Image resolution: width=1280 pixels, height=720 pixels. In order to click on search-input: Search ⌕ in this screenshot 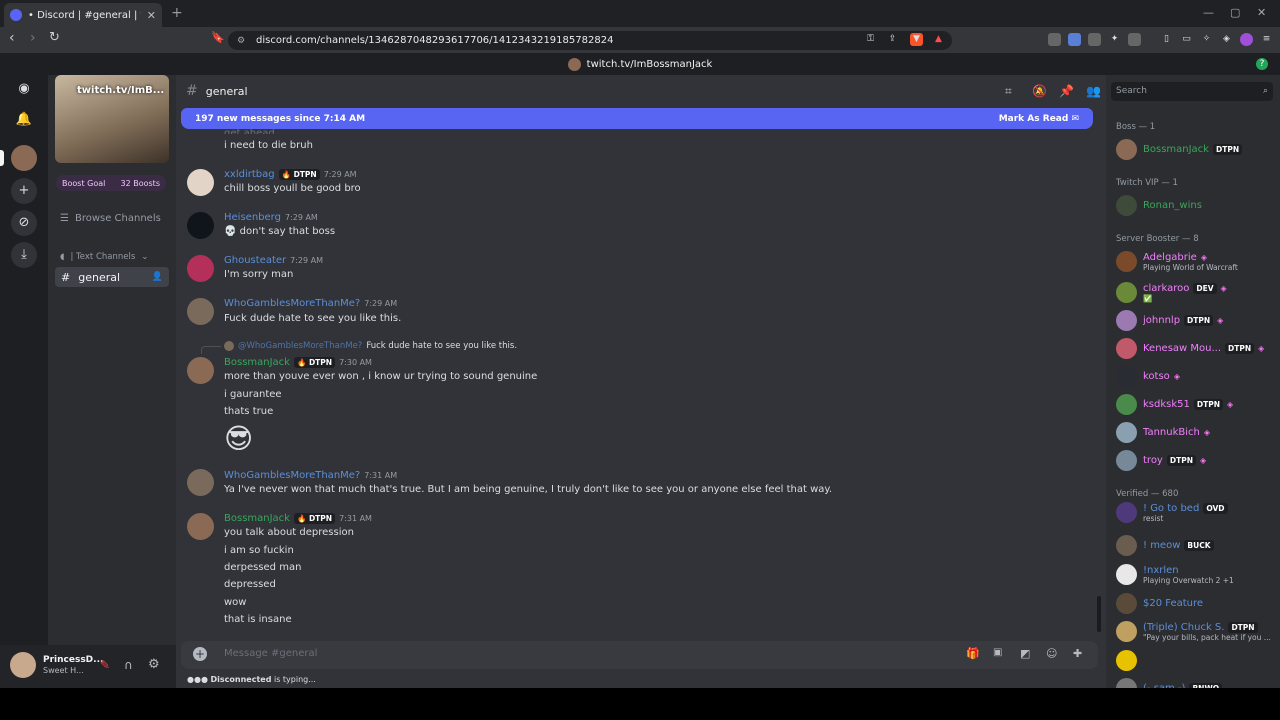, I will do `click(1192, 91)`.